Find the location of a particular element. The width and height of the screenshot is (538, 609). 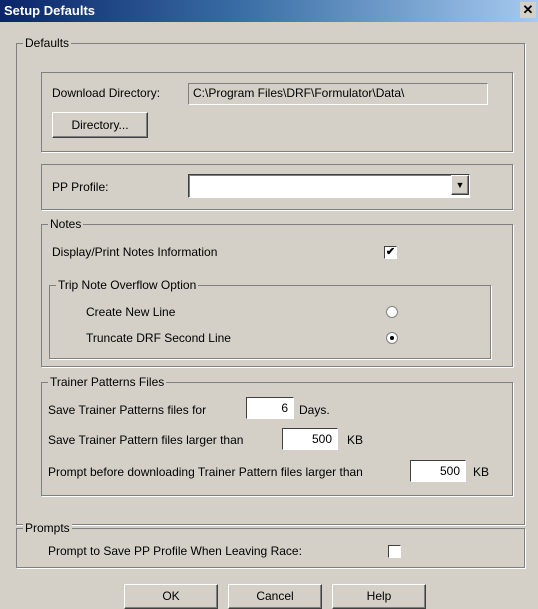

download-directory-field: C:\Program Files\DRF\Formulator\Data\ is located at coordinates (338, 94).